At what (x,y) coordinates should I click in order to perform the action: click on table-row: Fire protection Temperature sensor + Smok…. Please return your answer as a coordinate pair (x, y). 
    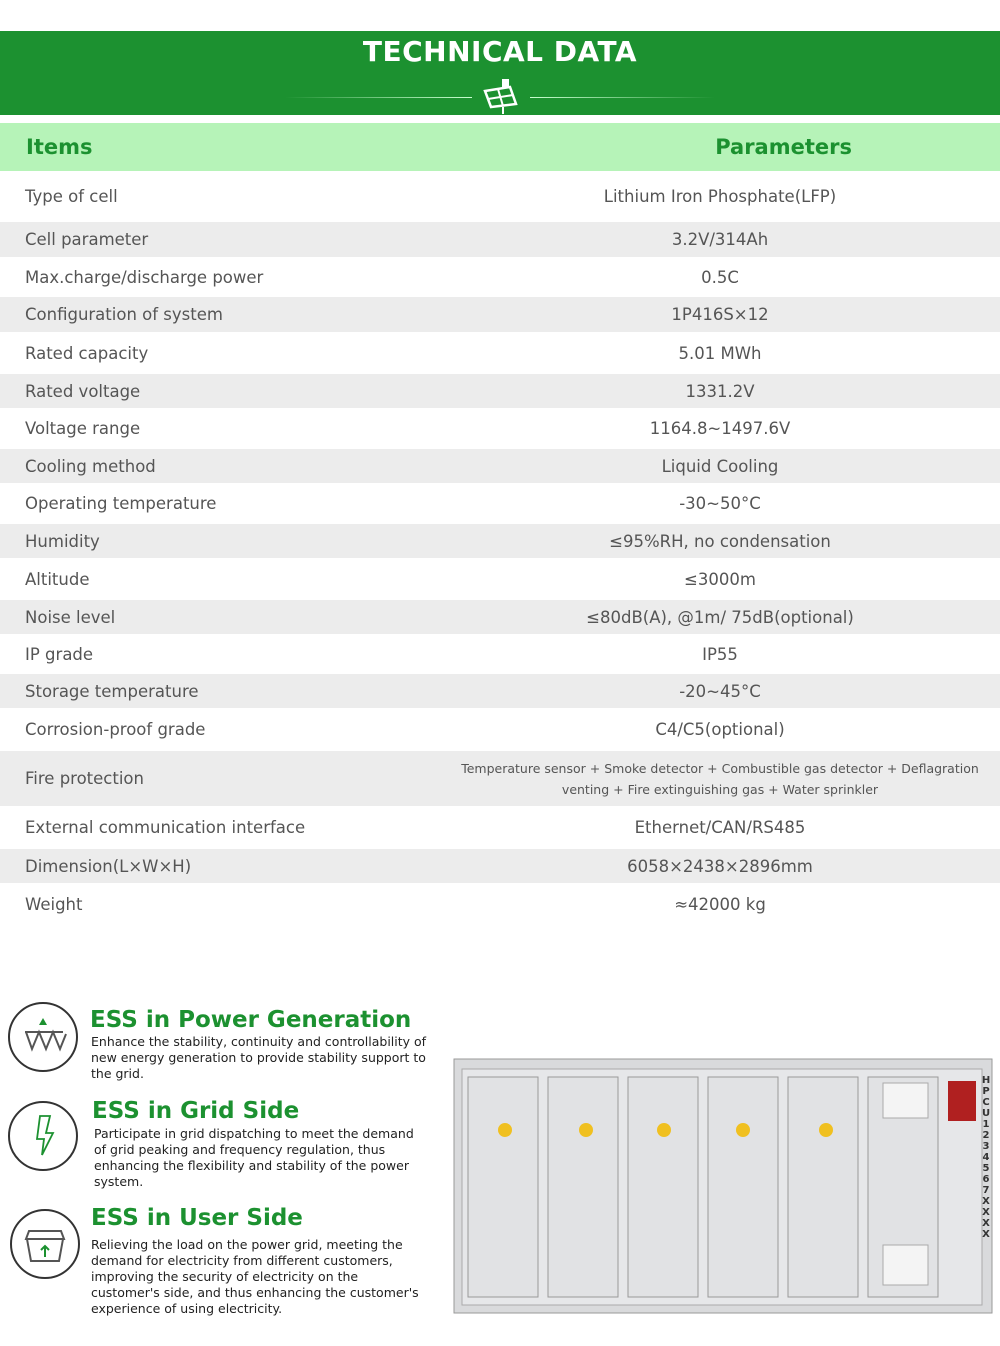
    Looking at the image, I should click on (500, 778).